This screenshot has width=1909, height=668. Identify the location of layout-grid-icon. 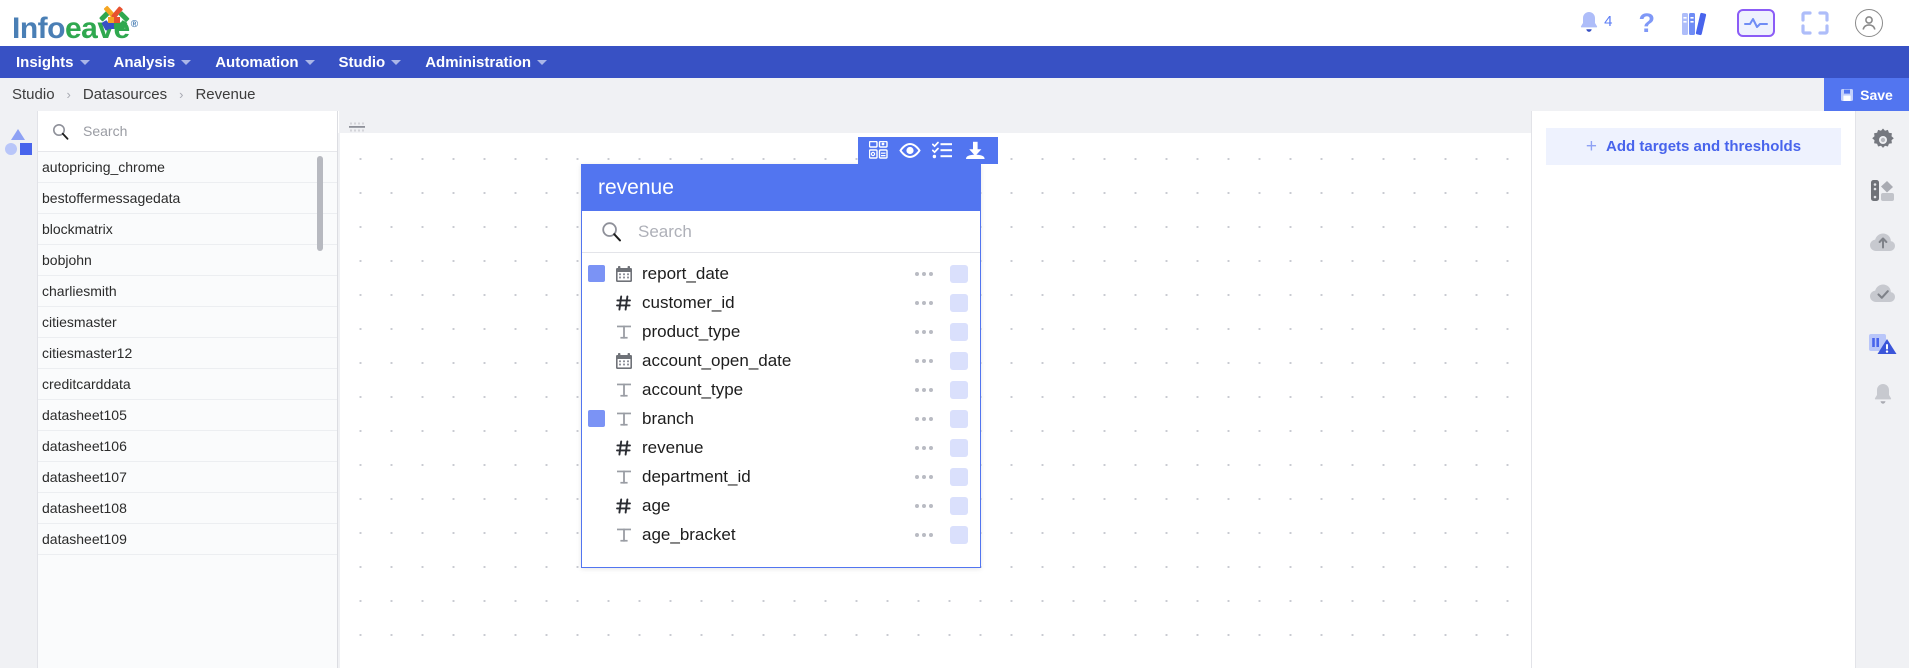
(878, 150).